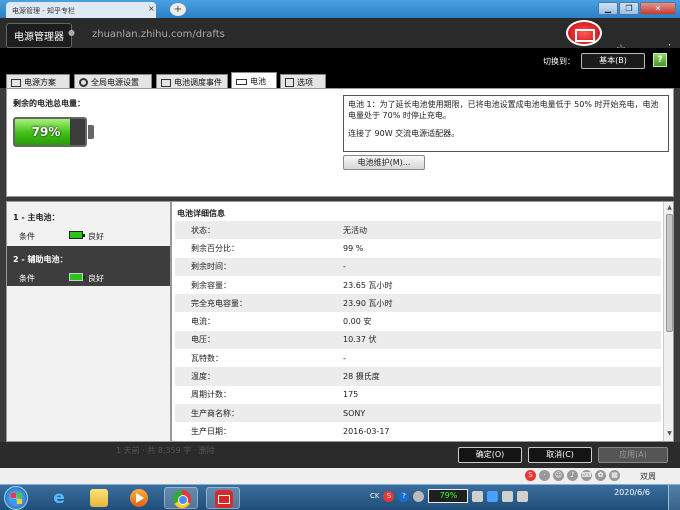  What do you see at coordinates (558, 475) in the screenshot?
I see `emoji-icon: ☺` at bounding box center [558, 475].